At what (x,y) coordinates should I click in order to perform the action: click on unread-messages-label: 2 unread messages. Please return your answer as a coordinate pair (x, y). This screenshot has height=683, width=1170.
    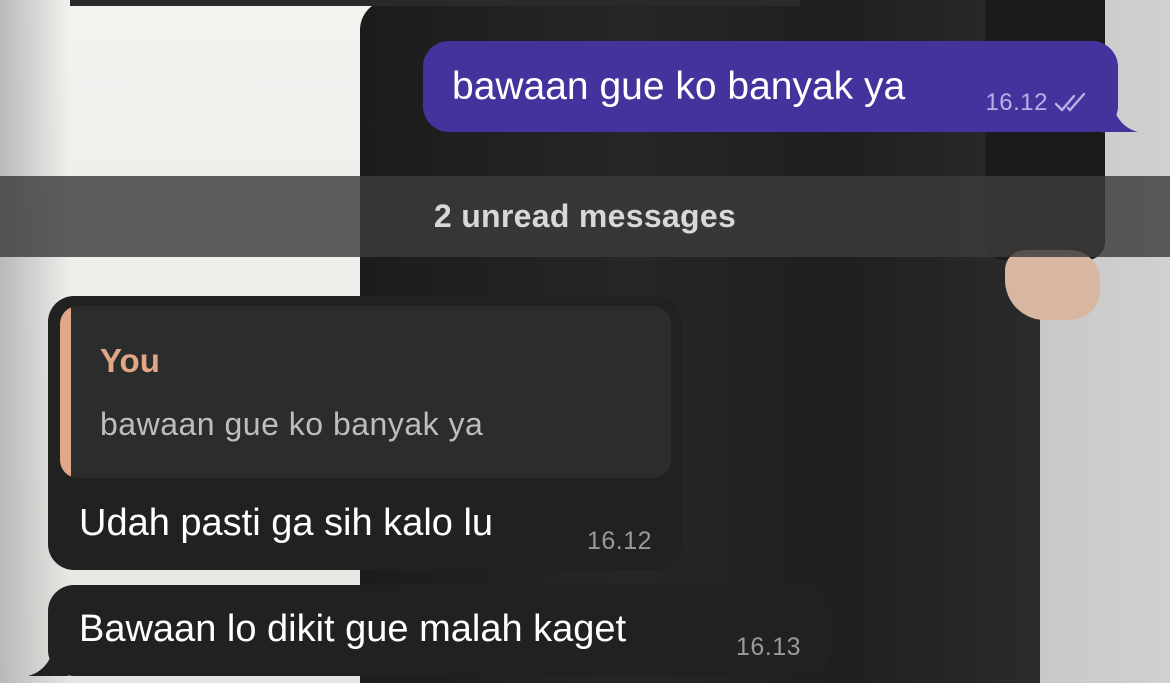
    Looking at the image, I should click on (585, 216).